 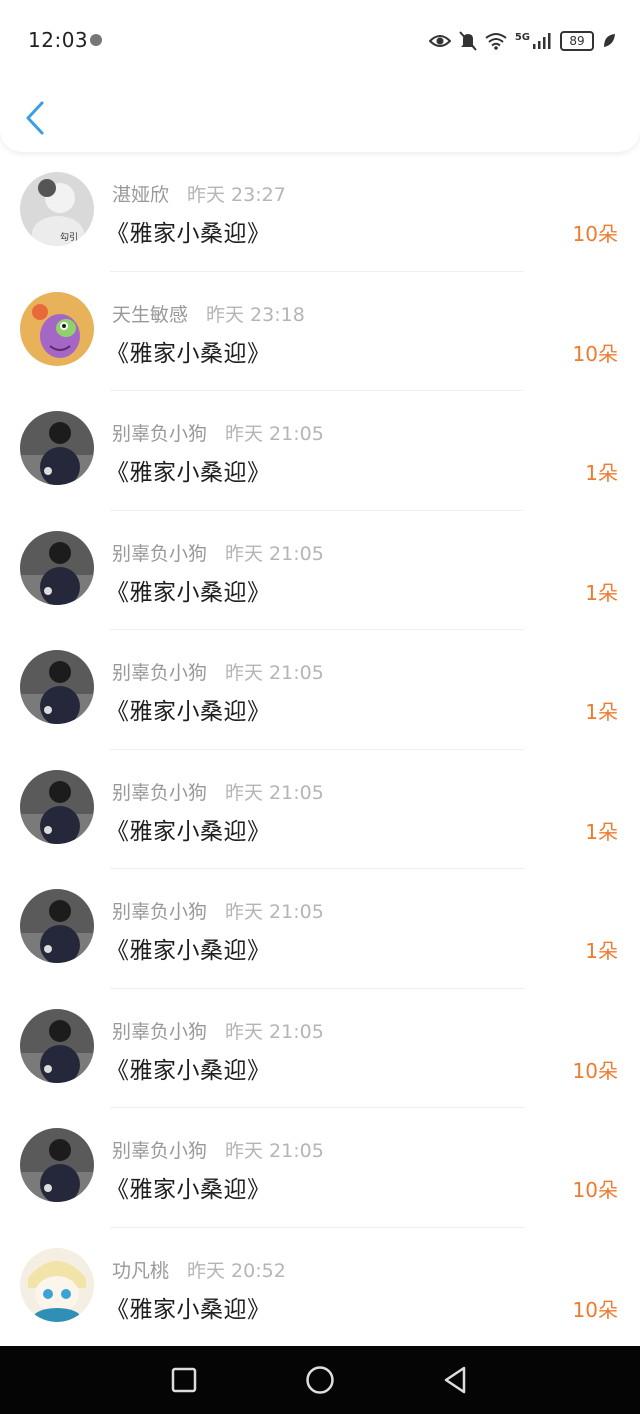 I want to click on status-bar: 12:03 5G 89, so click(x=320, y=42).